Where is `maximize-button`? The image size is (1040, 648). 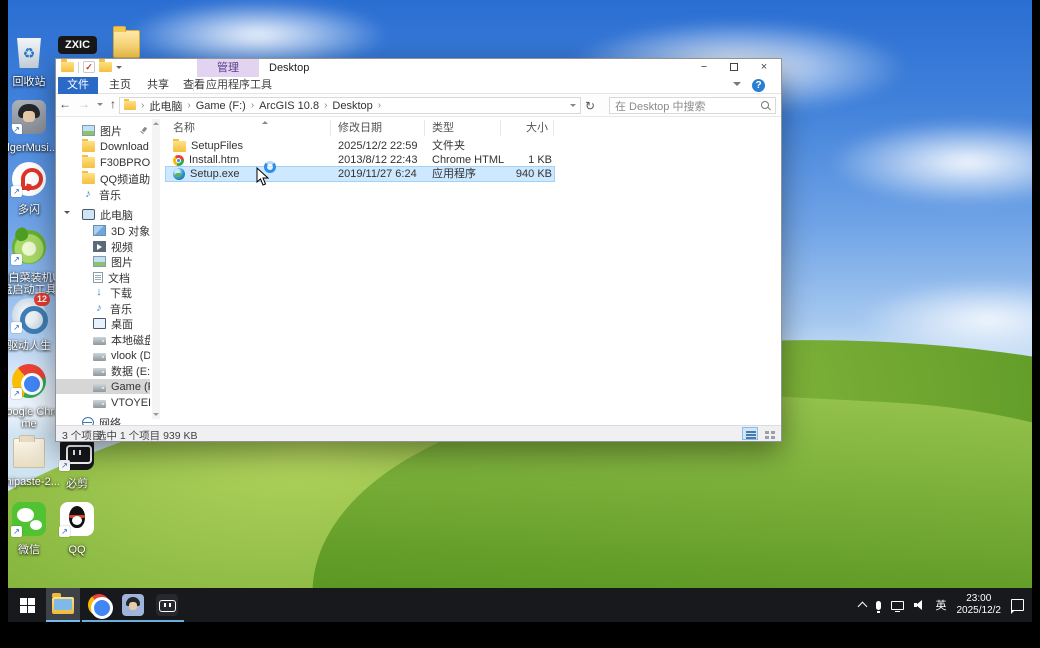 maximize-button is located at coordinates (734, 67).